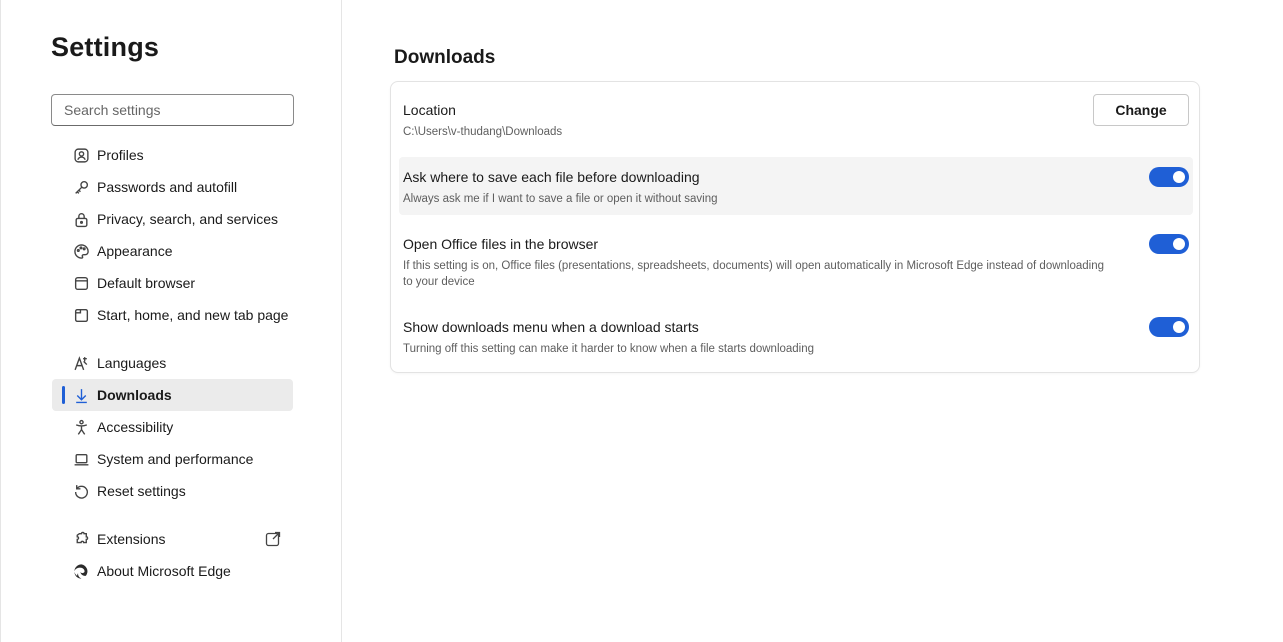  I want to click on sidebar-item-appearance: Appearance, so click(172, 251).